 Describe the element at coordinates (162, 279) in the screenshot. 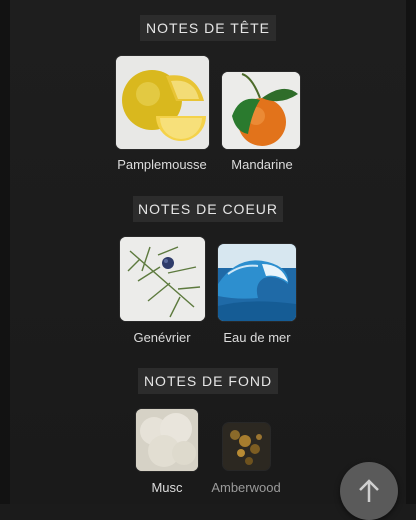

I see `juniper-image` at that location.